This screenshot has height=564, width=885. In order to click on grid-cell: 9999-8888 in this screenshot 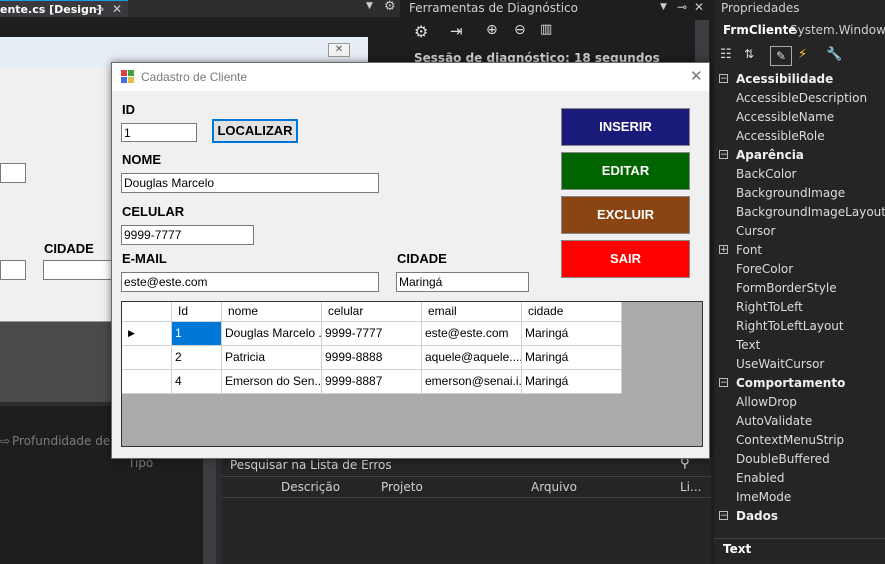, I will do `click(372, 358)`.